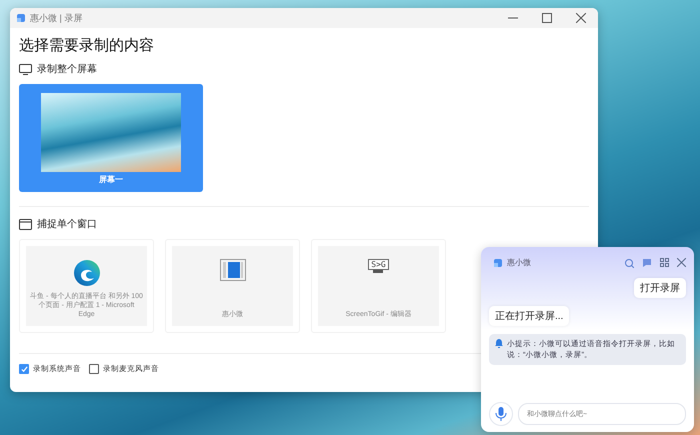 This screenshot has height=435, width=700. Describe the element at coordinates (501, 414) in the screenshot. I see `microphone-icon` at that location.